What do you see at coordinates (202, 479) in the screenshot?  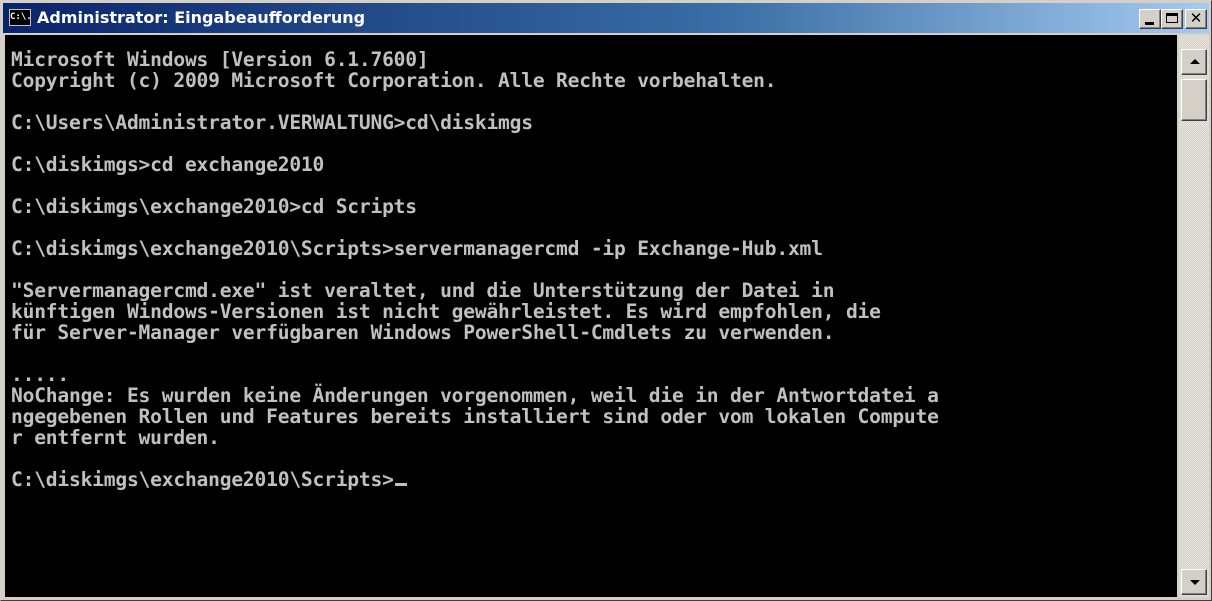 I see `console-prompt: C:\diskimgs\exchange2010\Scripts>` at bounding box center [202, 479].